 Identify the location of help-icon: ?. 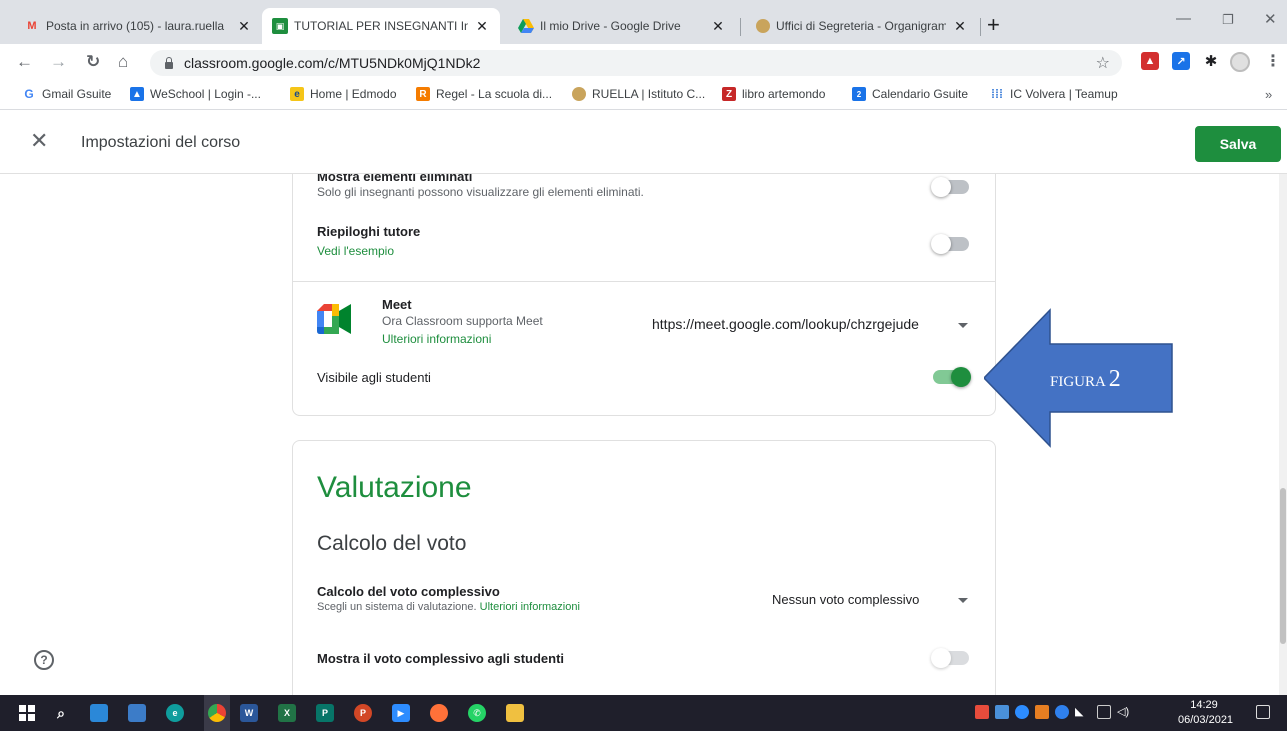
(44, 660).